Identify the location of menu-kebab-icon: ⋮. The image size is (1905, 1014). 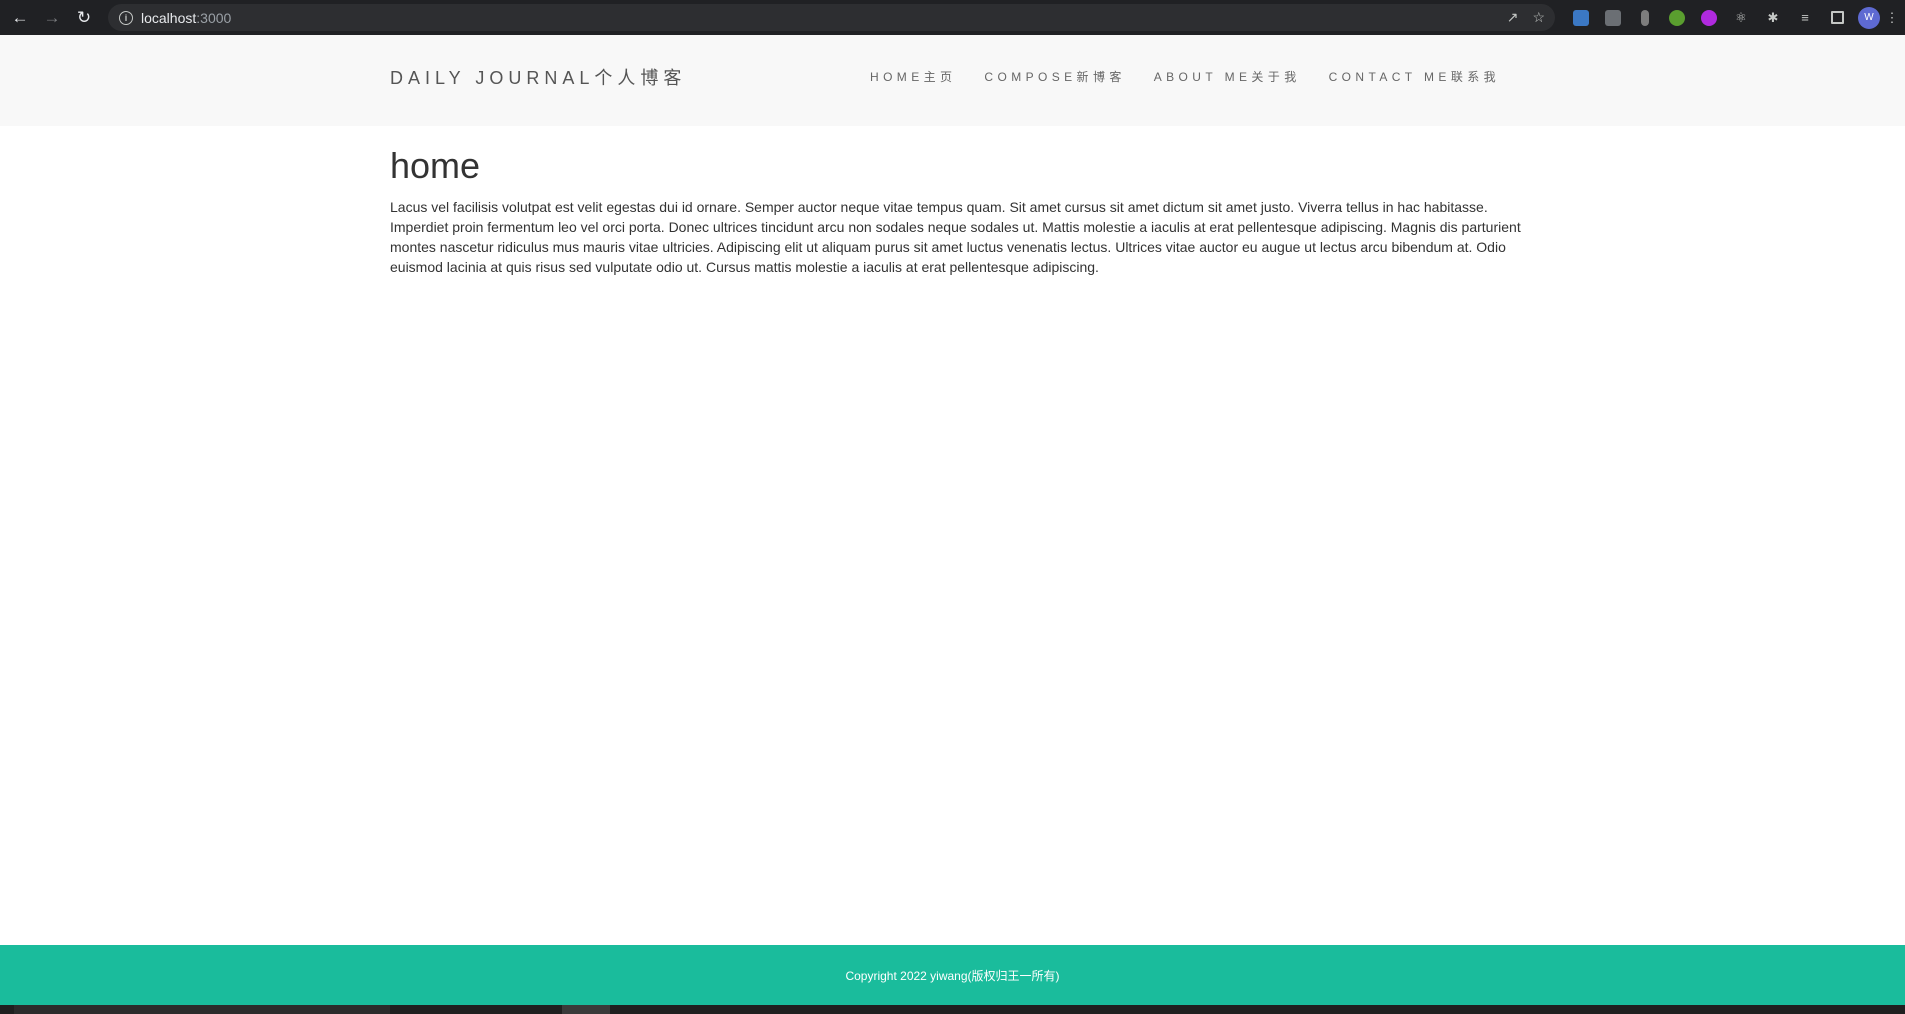
(1892, 17).